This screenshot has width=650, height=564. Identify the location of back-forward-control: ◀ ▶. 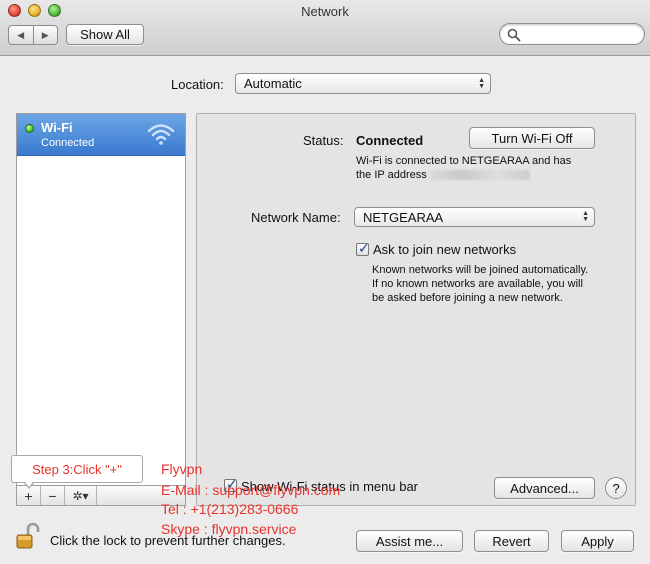
(33, 35).